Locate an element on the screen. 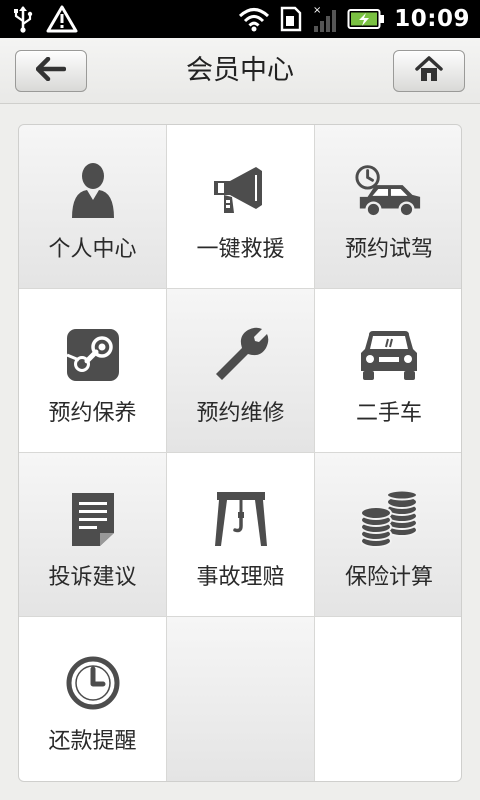  status-bar: × 10:09 is located at coordinates (240, 19).